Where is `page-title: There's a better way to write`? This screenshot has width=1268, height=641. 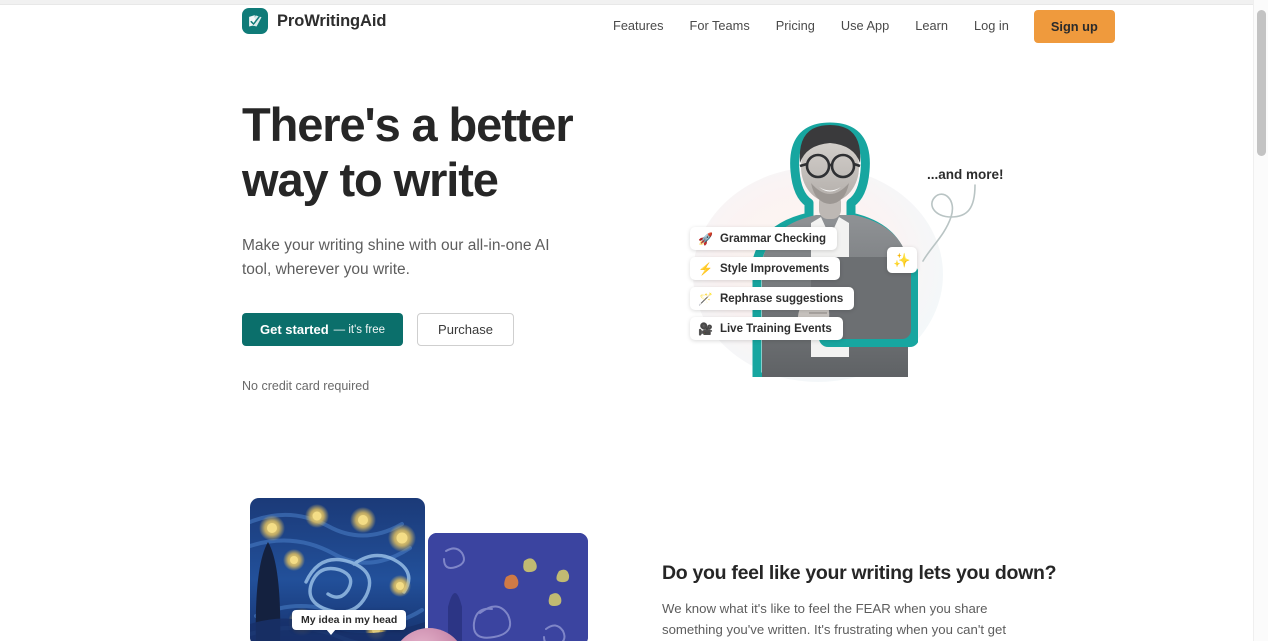 page-title: There's a better way to write is located at coordinates (437, 153).